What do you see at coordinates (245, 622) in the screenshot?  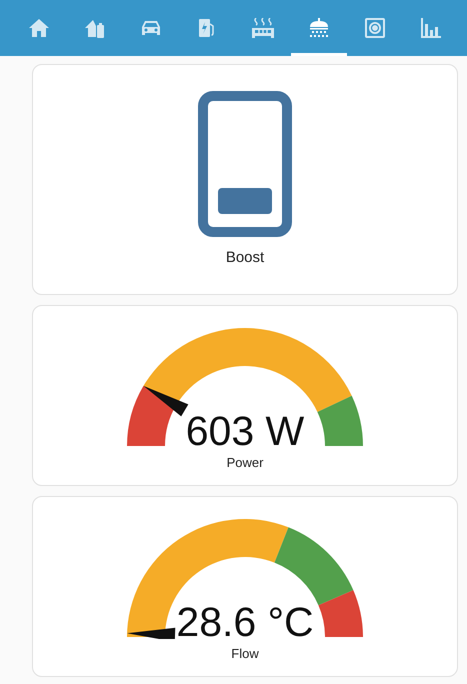 I see `gauge-value: 28.6 °C` at bounding box center [245, 622].